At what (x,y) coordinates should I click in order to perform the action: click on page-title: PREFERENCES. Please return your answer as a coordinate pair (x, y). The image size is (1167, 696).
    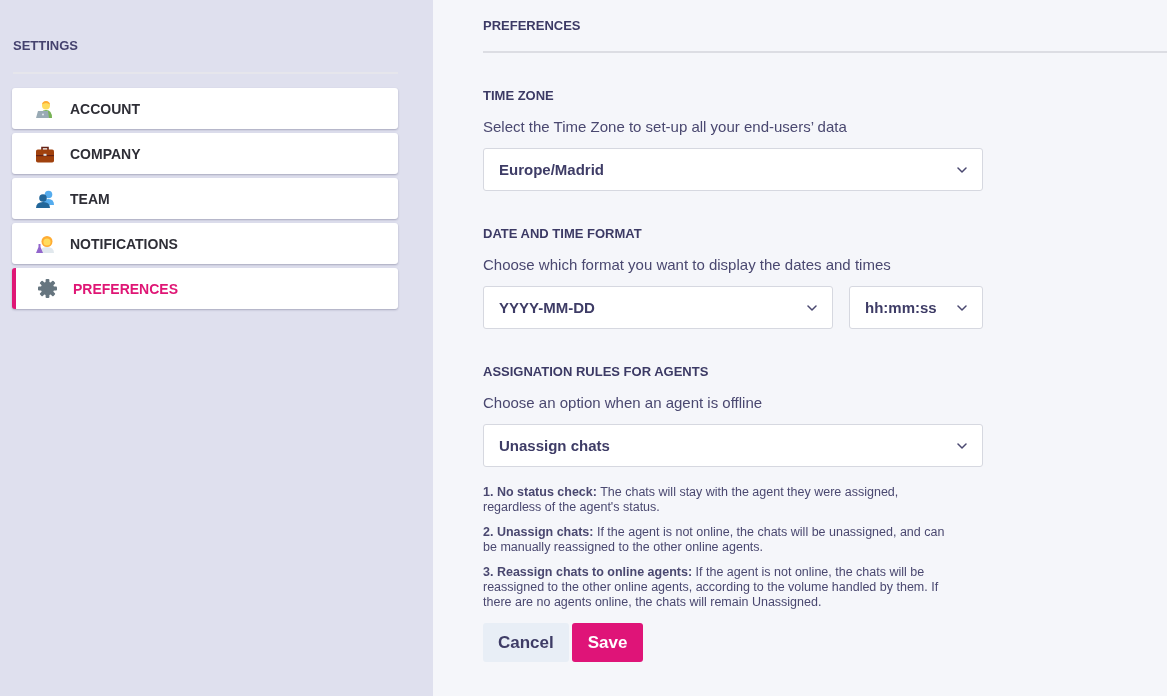
    Looking at the image, I should click on (532, 26).